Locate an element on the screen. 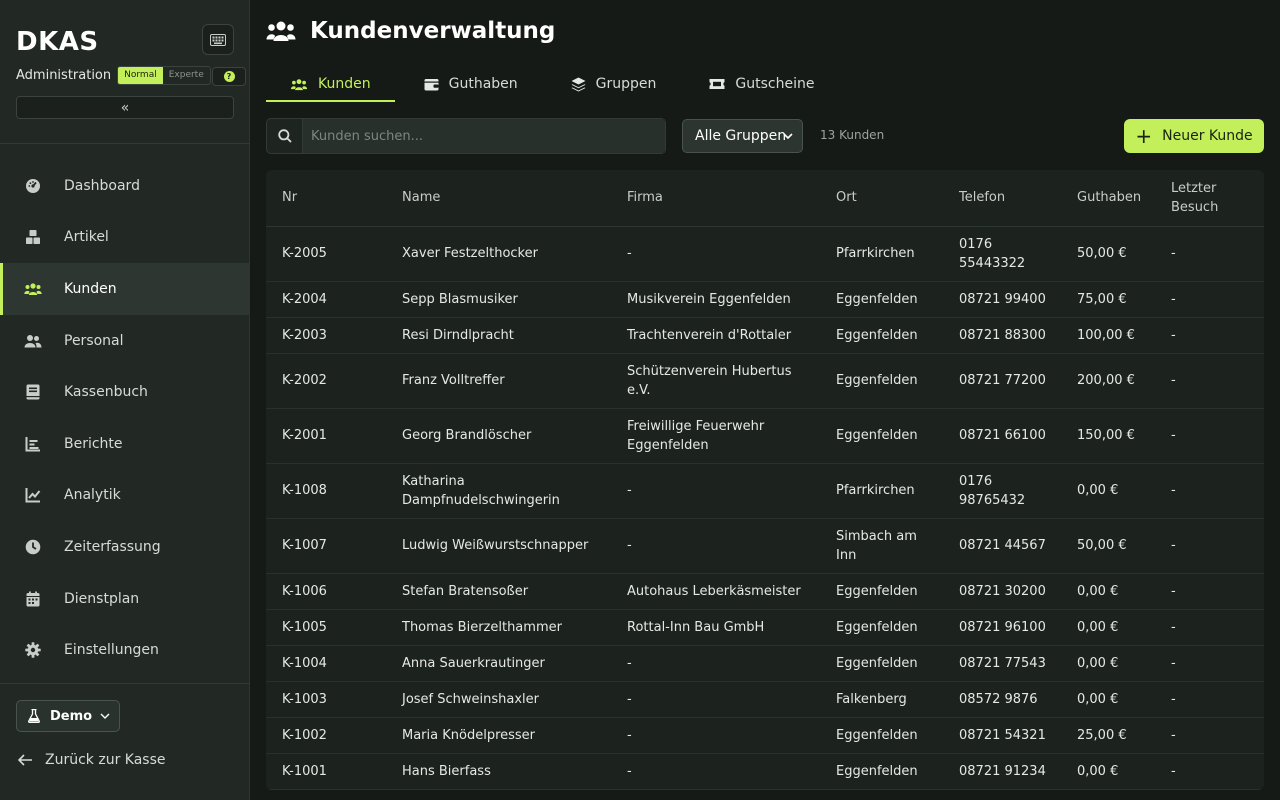 The height and width of the screenshot is (800, 1280). keyboard-button is located at coordinates (218, 39).